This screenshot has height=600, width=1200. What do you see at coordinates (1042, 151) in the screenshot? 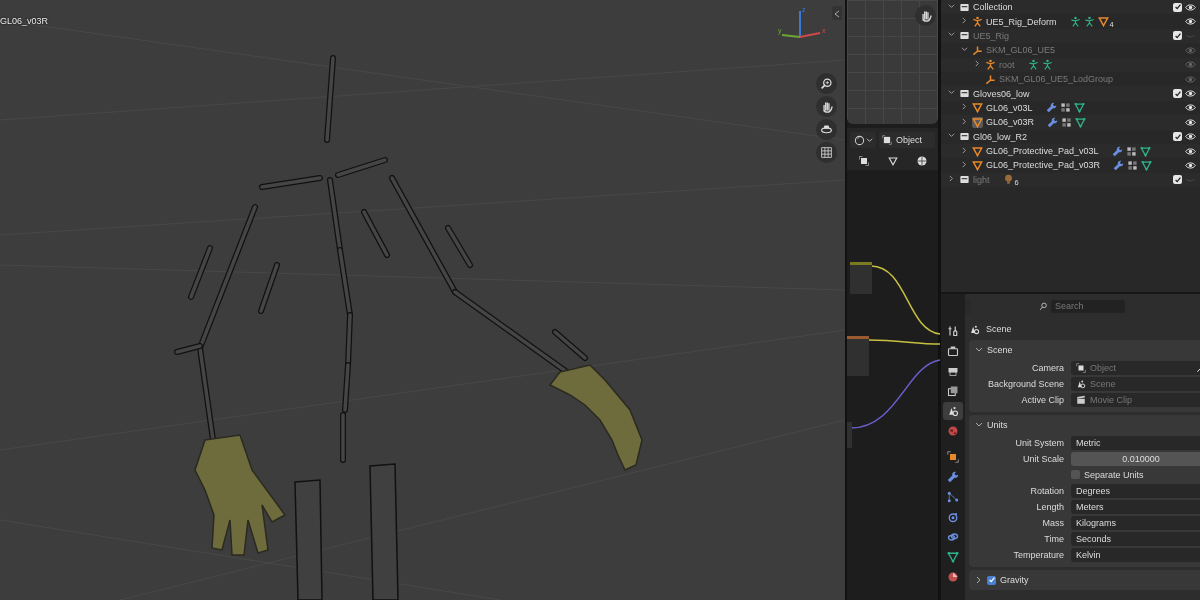
I see `outliner-item: GL06_Protective_Pad_v03L` at bounding box center [1042, 151].